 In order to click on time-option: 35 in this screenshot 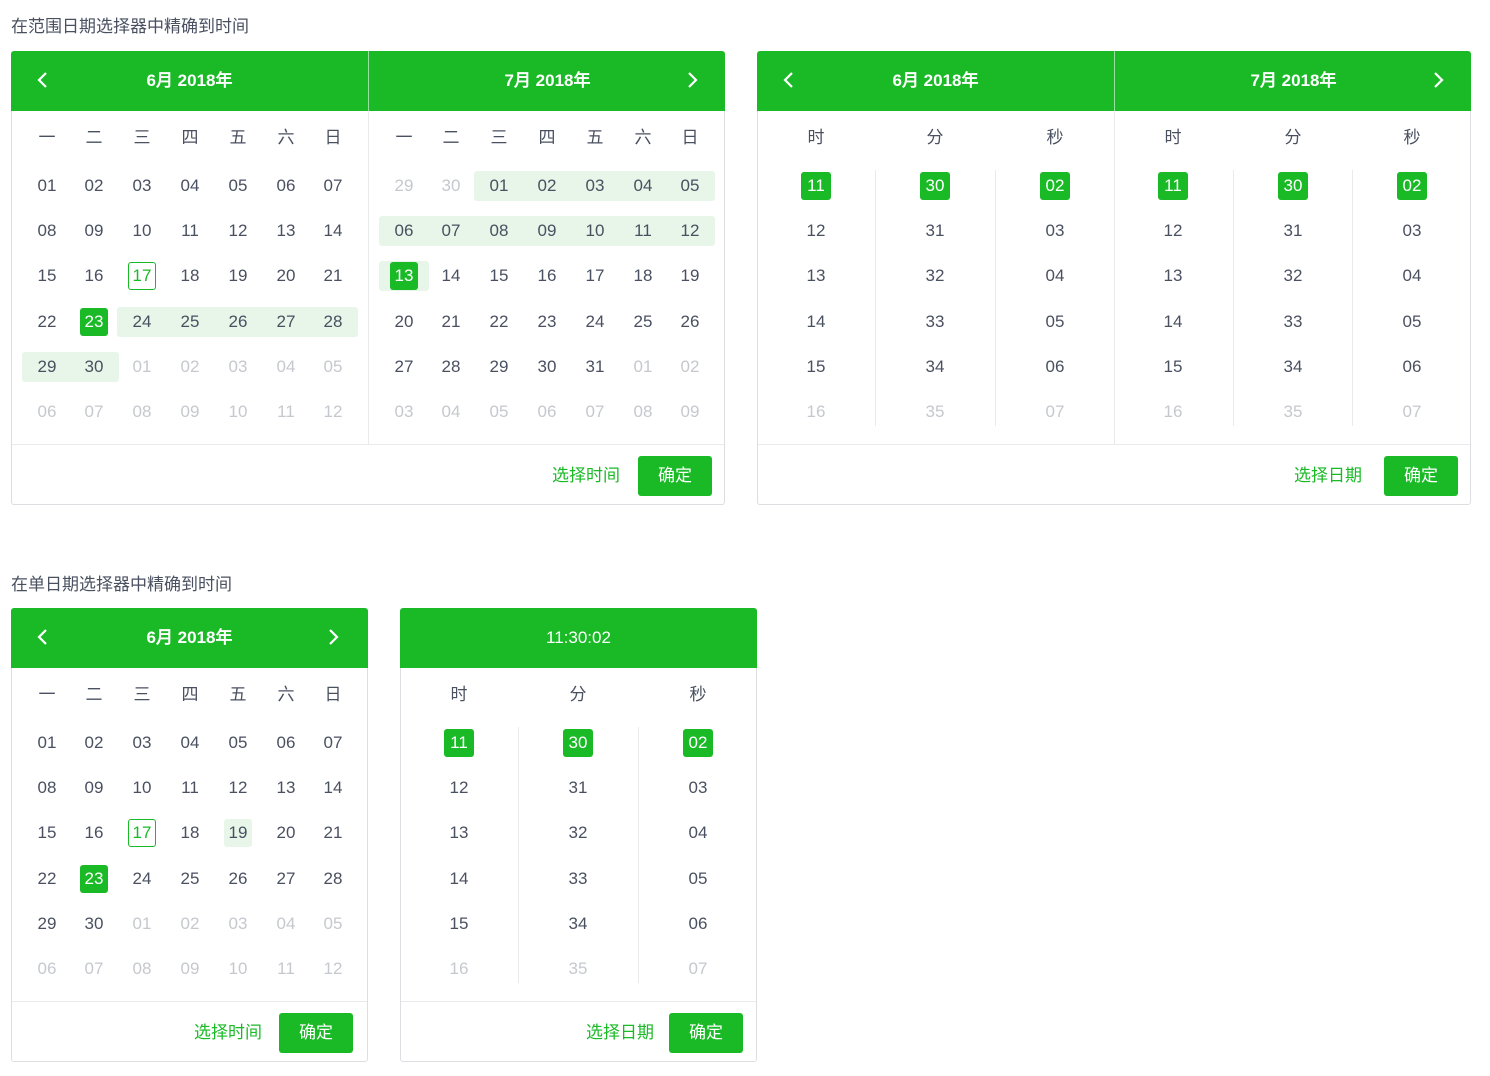, I will do `click(1293, 412)`.